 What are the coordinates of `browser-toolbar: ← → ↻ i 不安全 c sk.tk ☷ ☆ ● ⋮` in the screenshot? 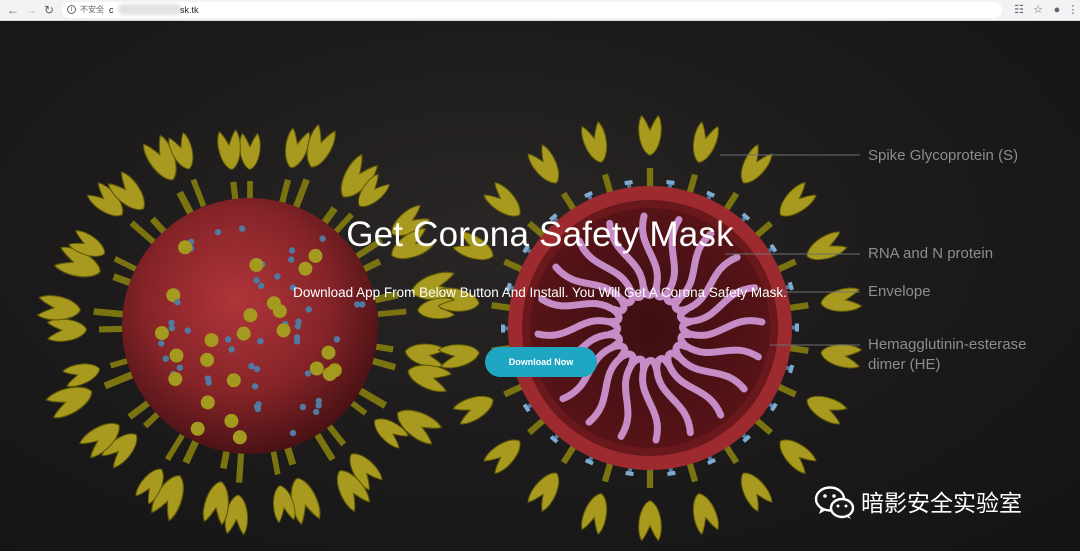 It's located at (540, 10).